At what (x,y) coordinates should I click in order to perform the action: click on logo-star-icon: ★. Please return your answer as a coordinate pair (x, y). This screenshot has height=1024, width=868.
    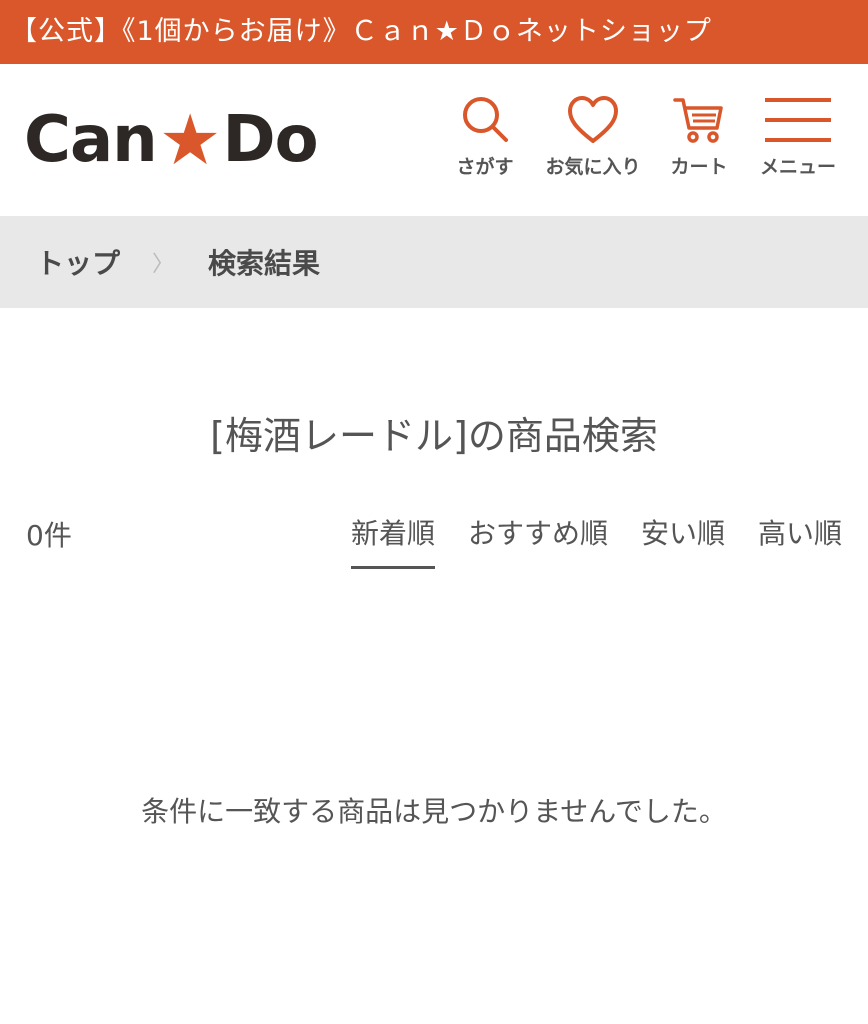
    Looking at the image, I should click on (190, 140).